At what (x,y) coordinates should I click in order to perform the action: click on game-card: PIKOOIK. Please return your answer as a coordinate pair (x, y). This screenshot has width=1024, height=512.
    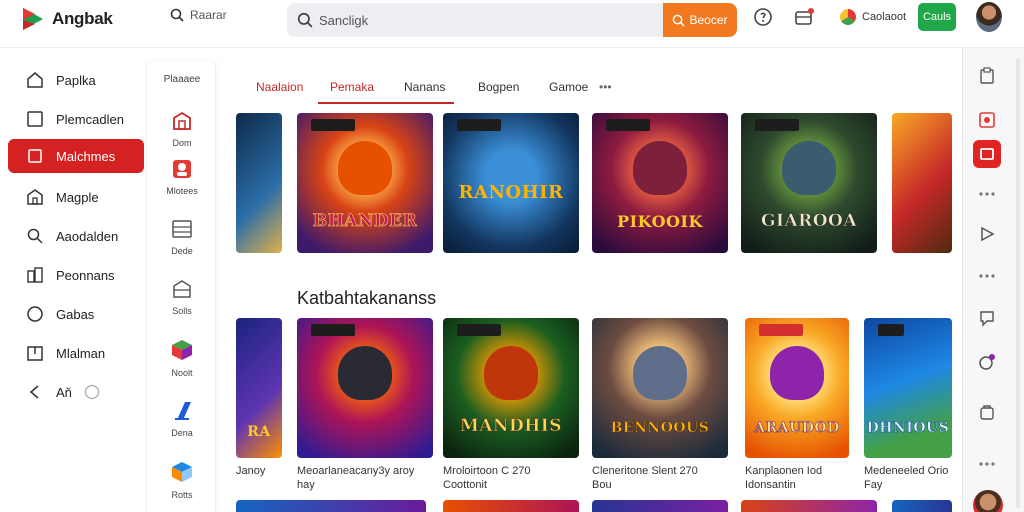
    Looking at the image, I should click on (660, 183).